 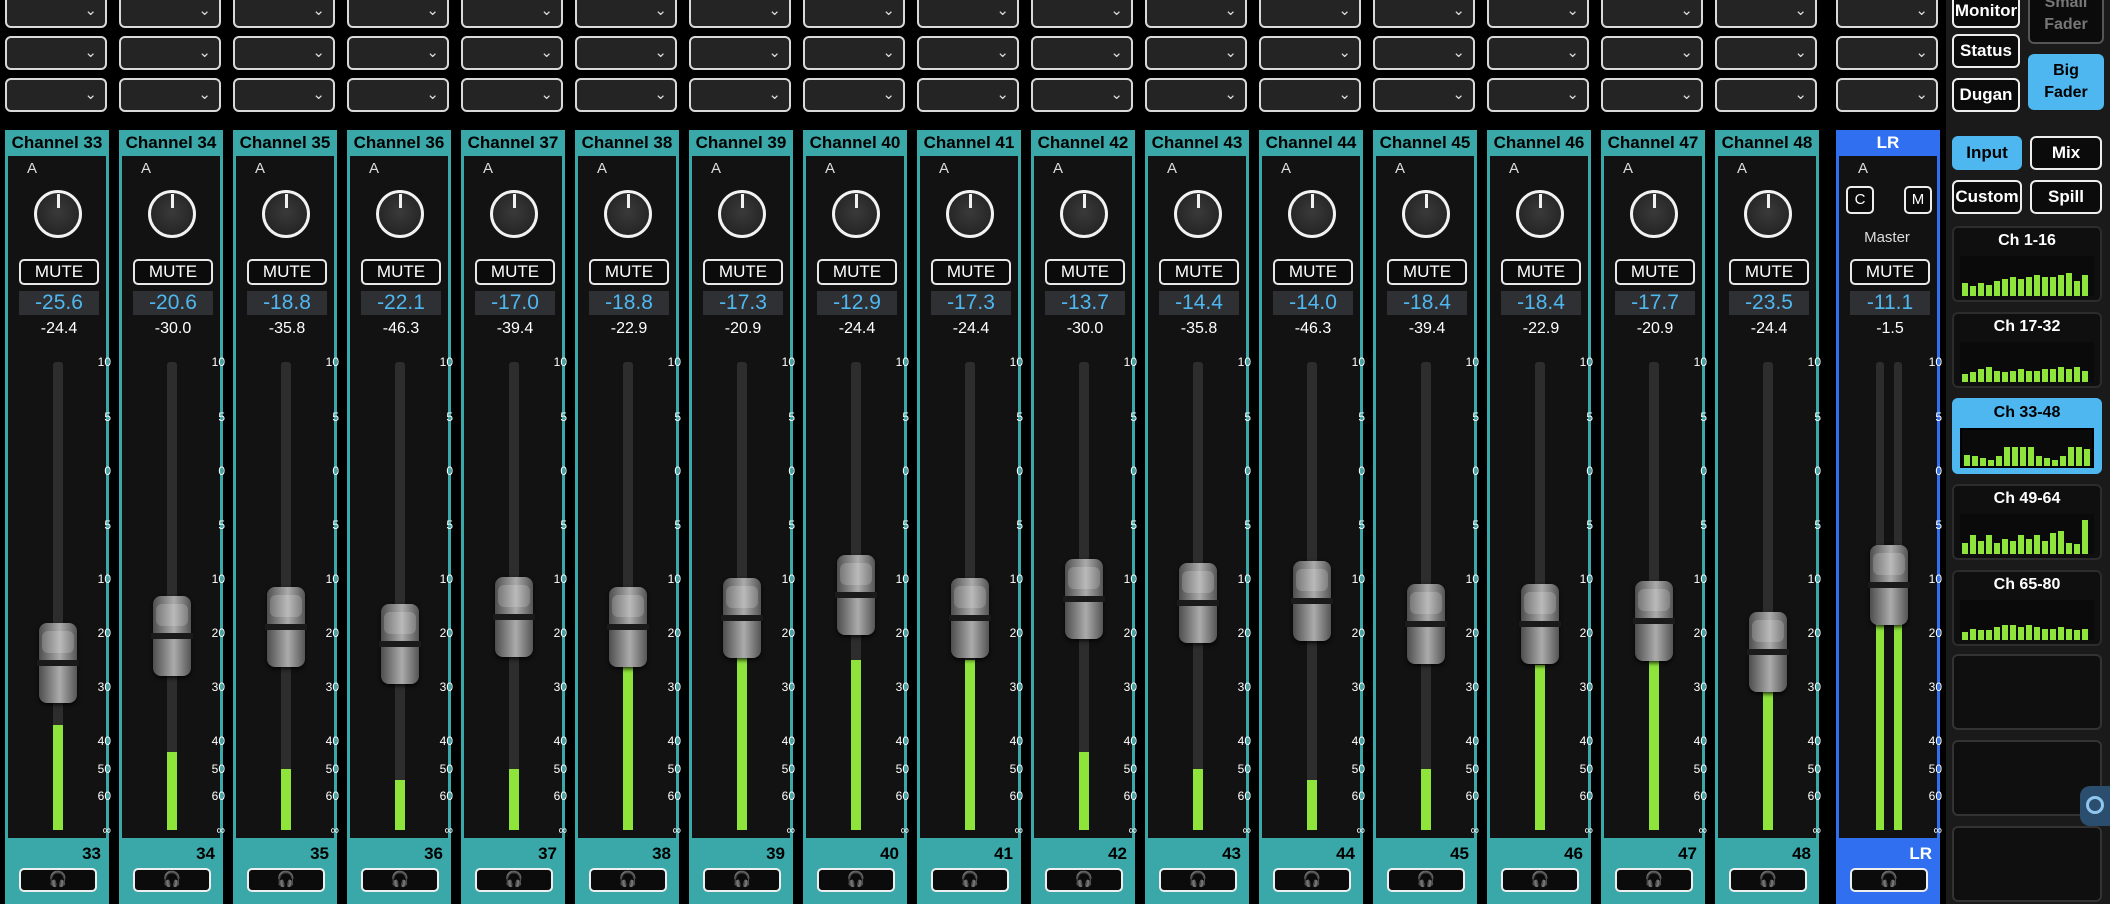 What do you see at coordinates (2027, 608) in the screenshot?
I see `bank-button: Ch 65-80` at bounding box center [2027, 608].